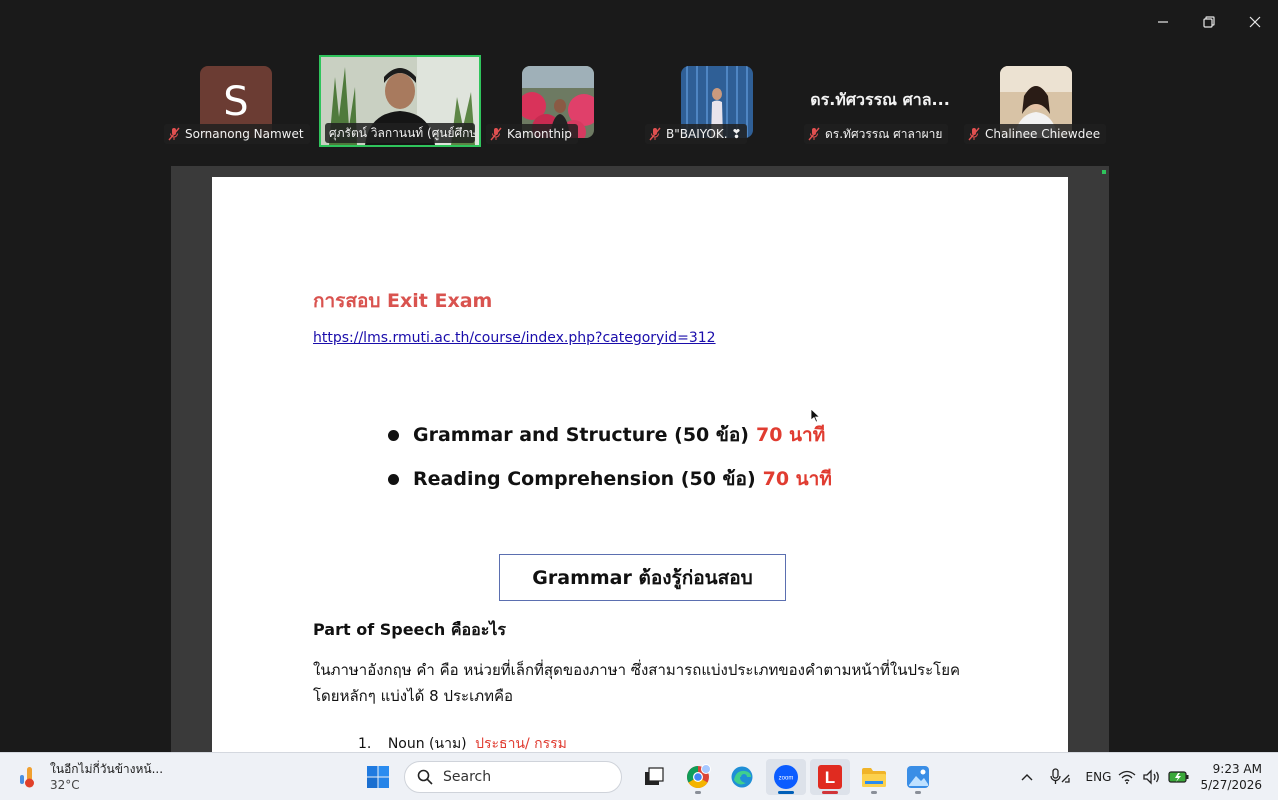  I want to click on weather-widget: ในอีกไม่กี่วันข้างหน้... 32°C, so click(90, 777).